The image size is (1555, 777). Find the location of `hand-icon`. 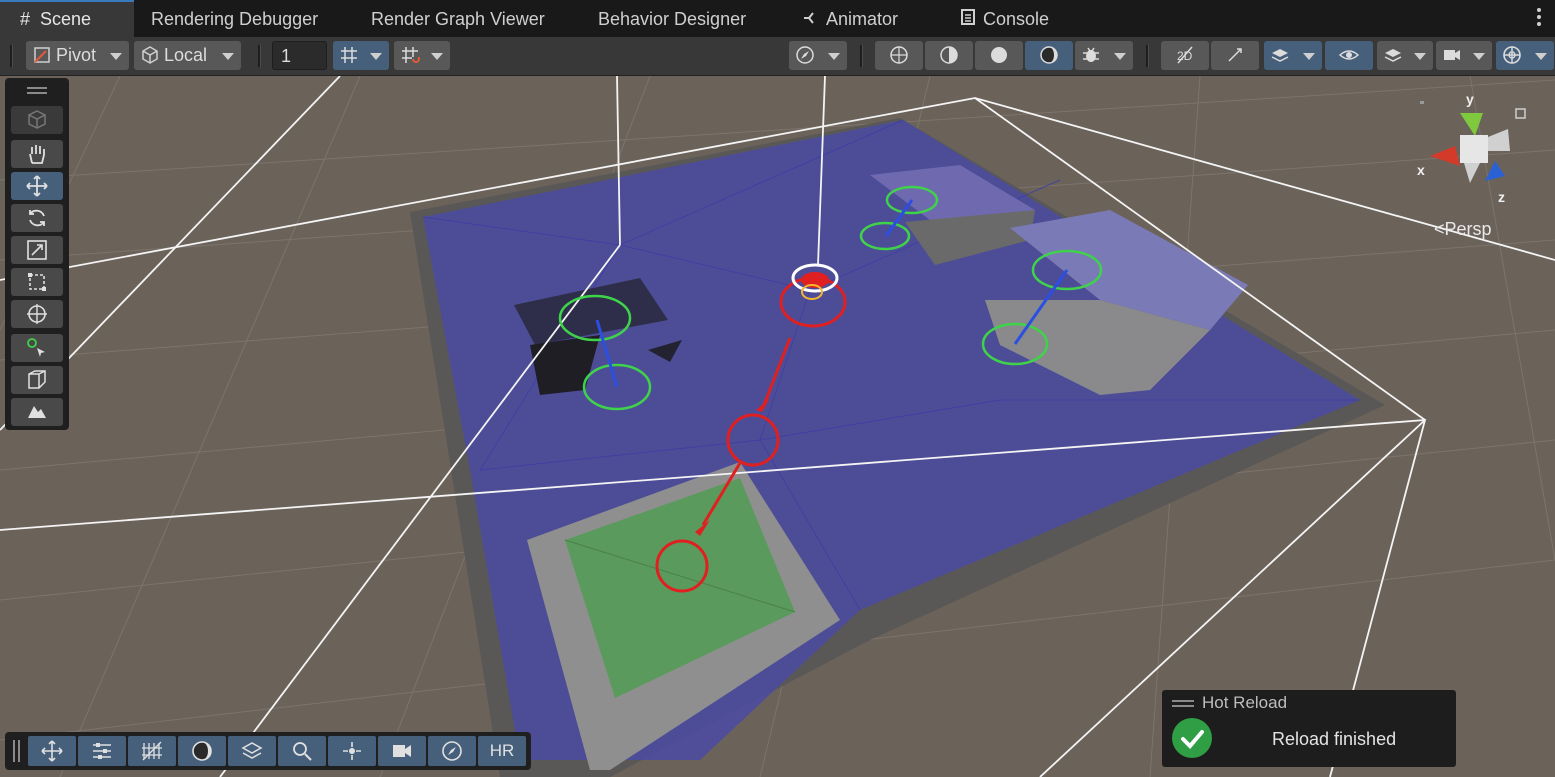

hand-icon is located at coordinates (37, 154).